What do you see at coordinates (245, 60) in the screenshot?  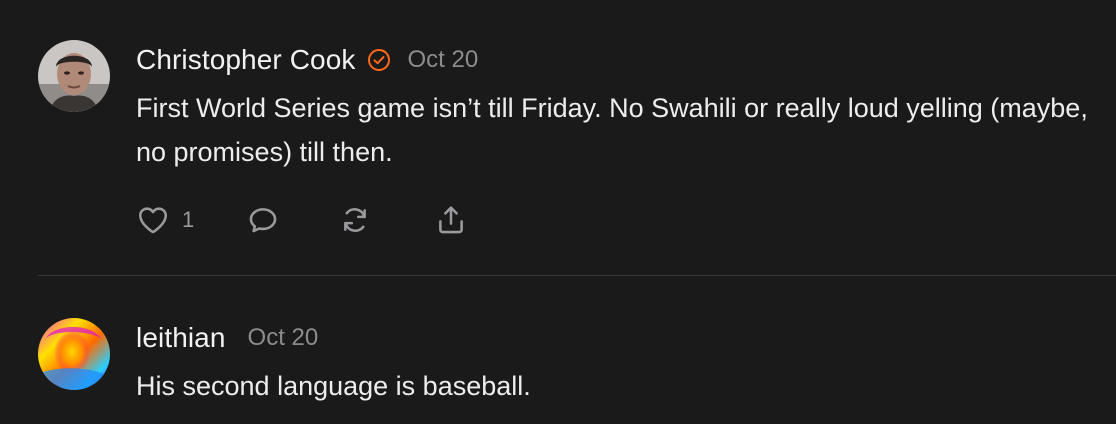 I see `author-name: Christopher Cook` at bounding box center [245, 60].